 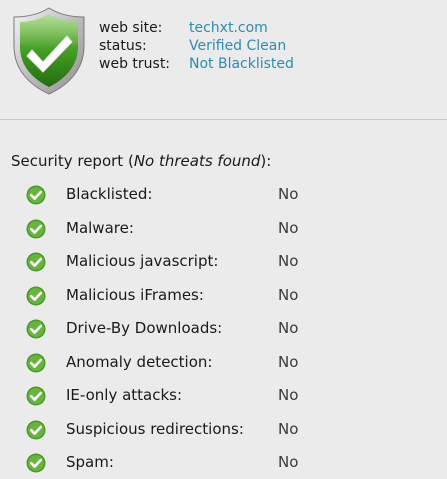 I want to click on check-row-malicious-iframes: Malicious iFrames: No, so click(x=223, y=295).